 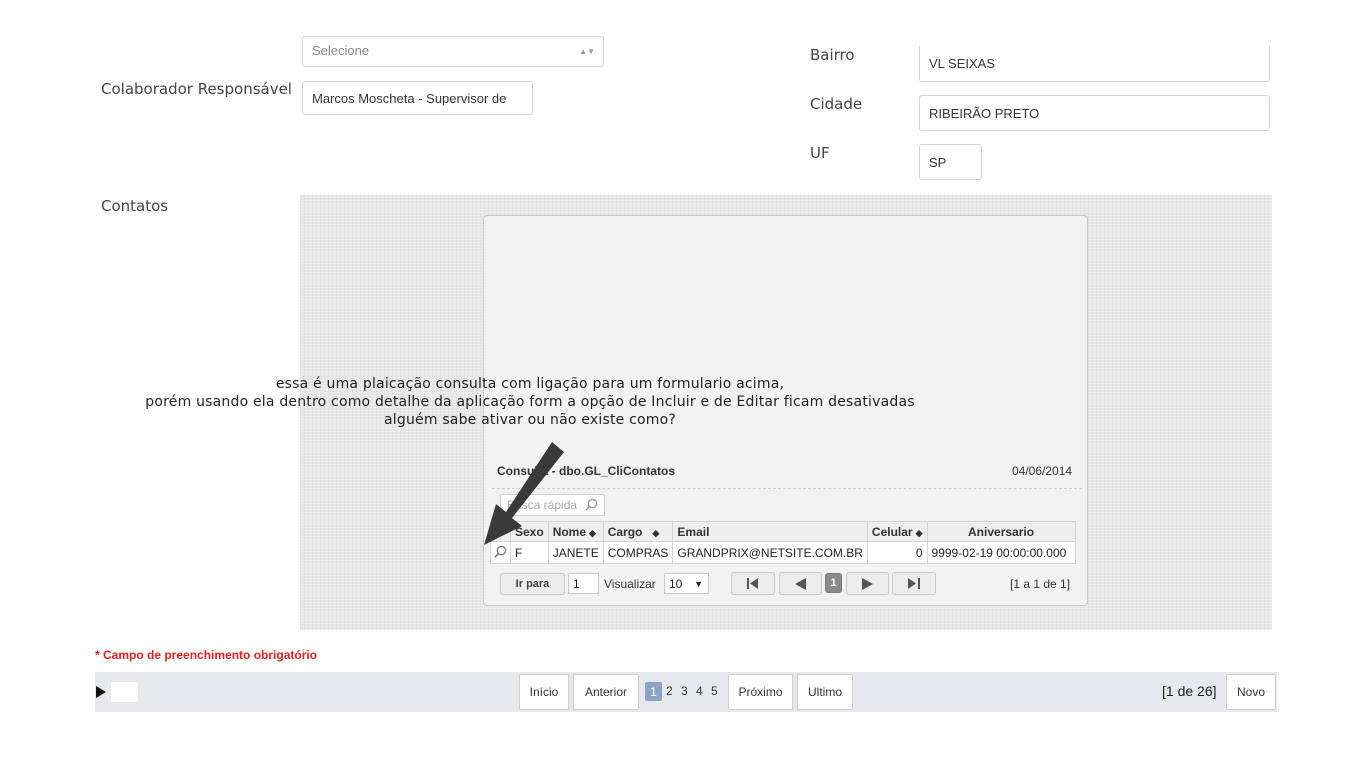 What do you see at coordinates (669, 691) in the screenshot?
I see `page-link-2: 2` at bounding box center [669, 691].